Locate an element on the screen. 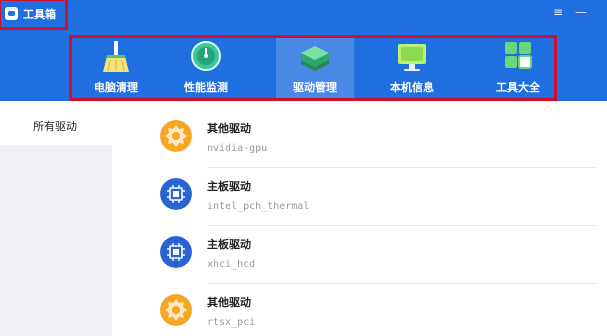 The width and height of the screenshot is (607, 336). sidebar-item-label: 所有驱动 is located at coordinates (55, 126).